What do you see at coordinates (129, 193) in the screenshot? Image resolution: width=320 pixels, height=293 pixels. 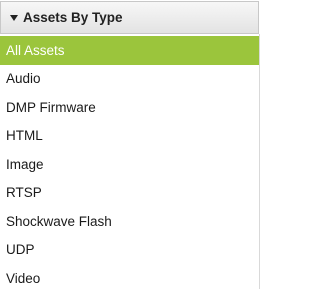 I see `list-item-rtsp: RTSP` at bounding box center [129, 193].